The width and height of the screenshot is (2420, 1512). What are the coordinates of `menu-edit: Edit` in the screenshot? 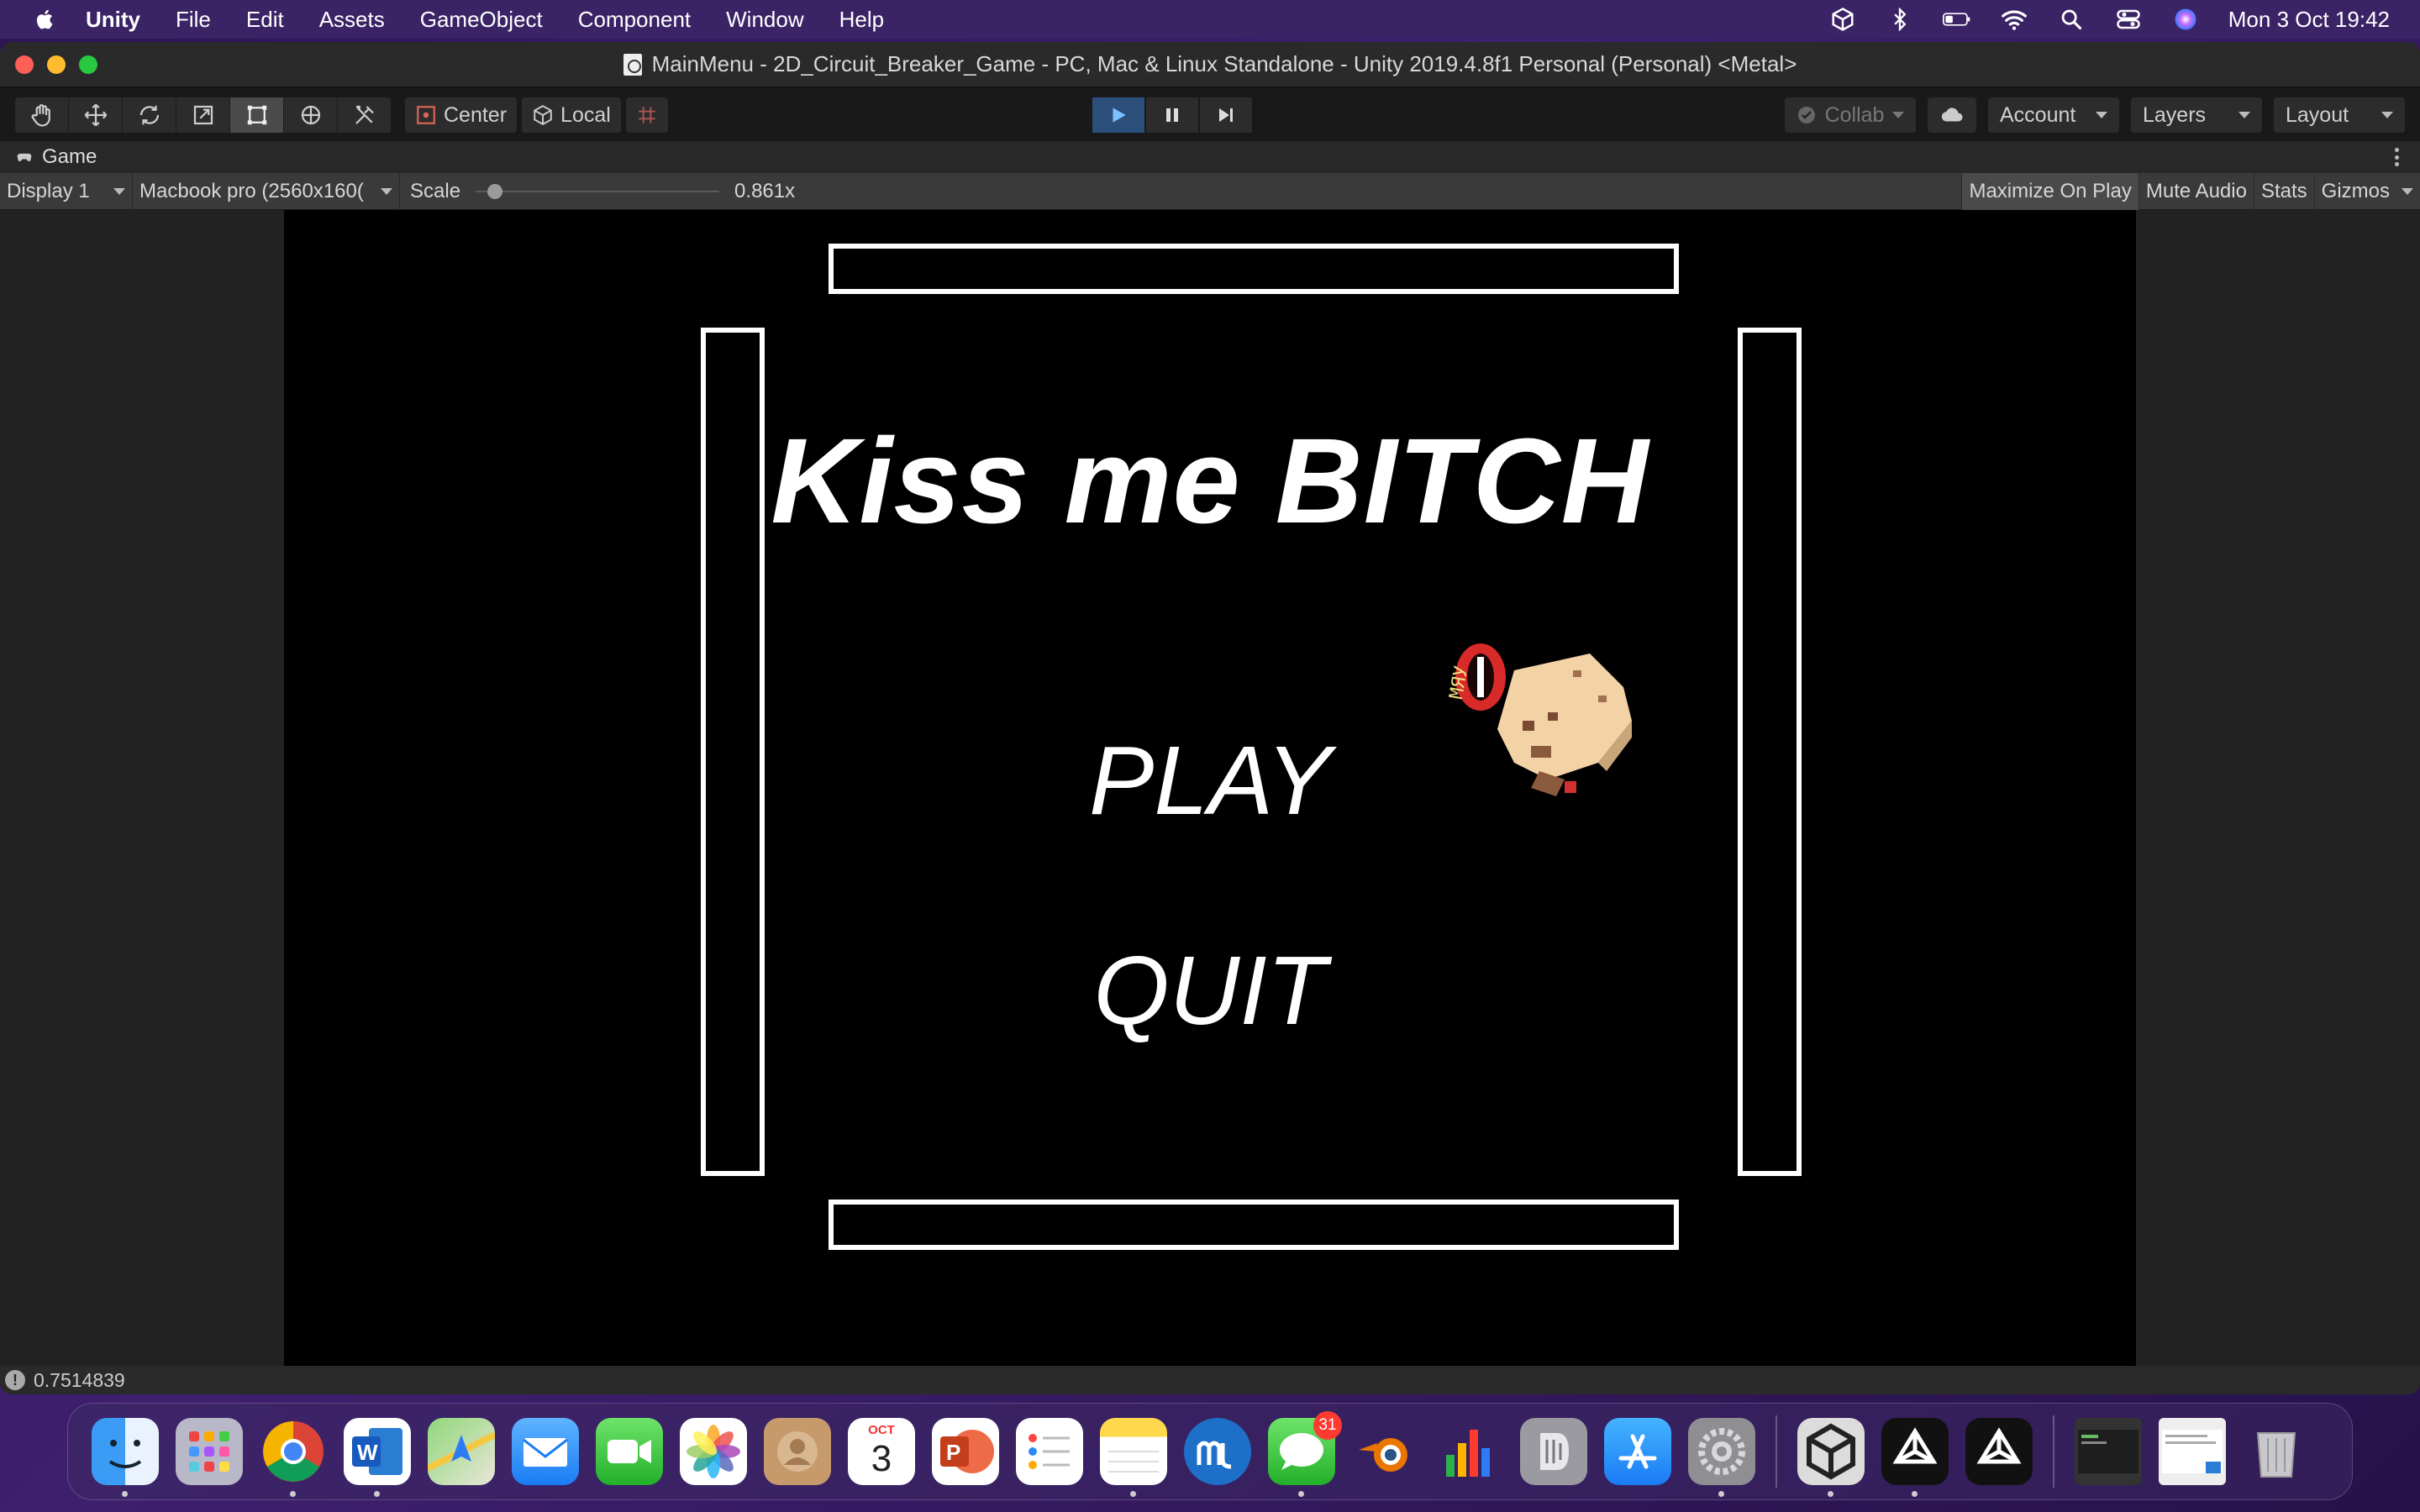 It's located at (265, 20).